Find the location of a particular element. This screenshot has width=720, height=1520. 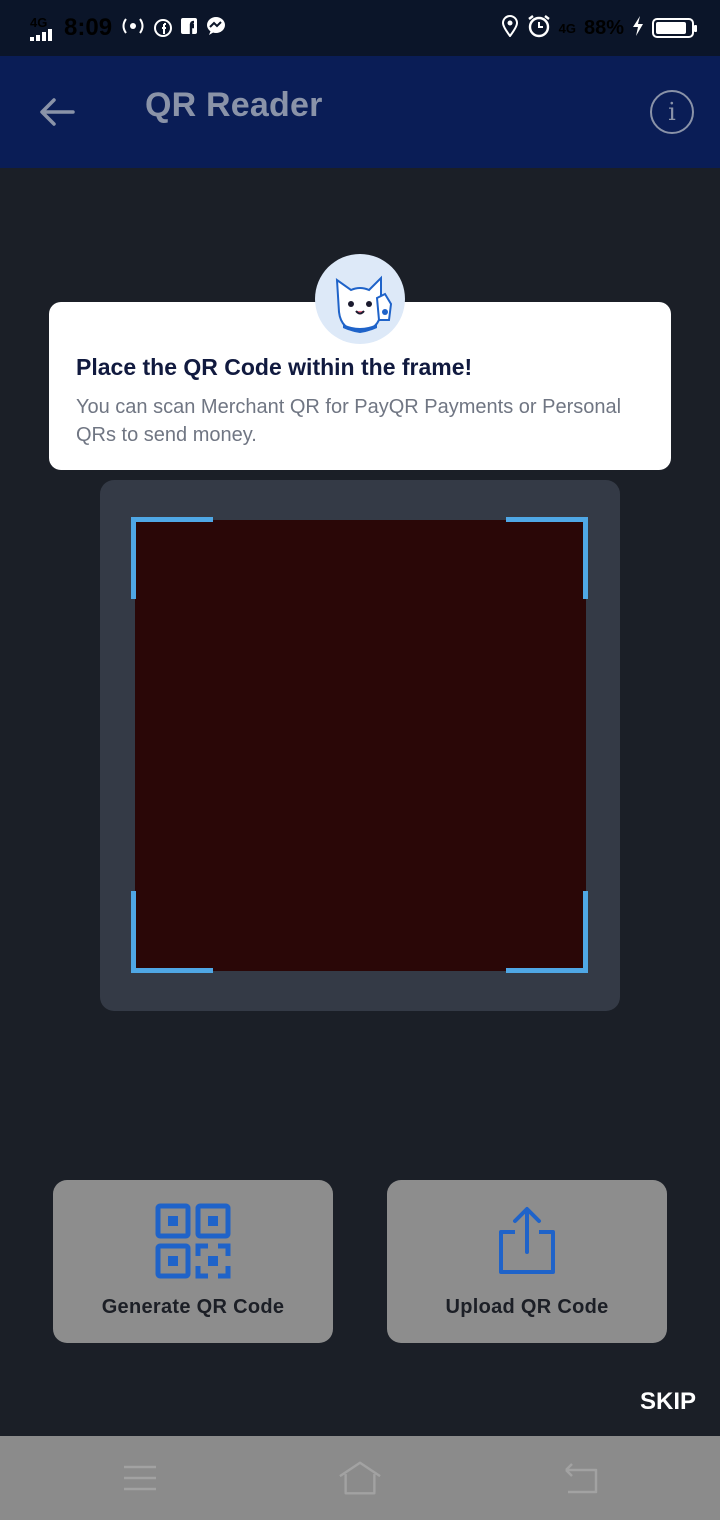

qr-code-icon is located at coordinates (193, 1241).